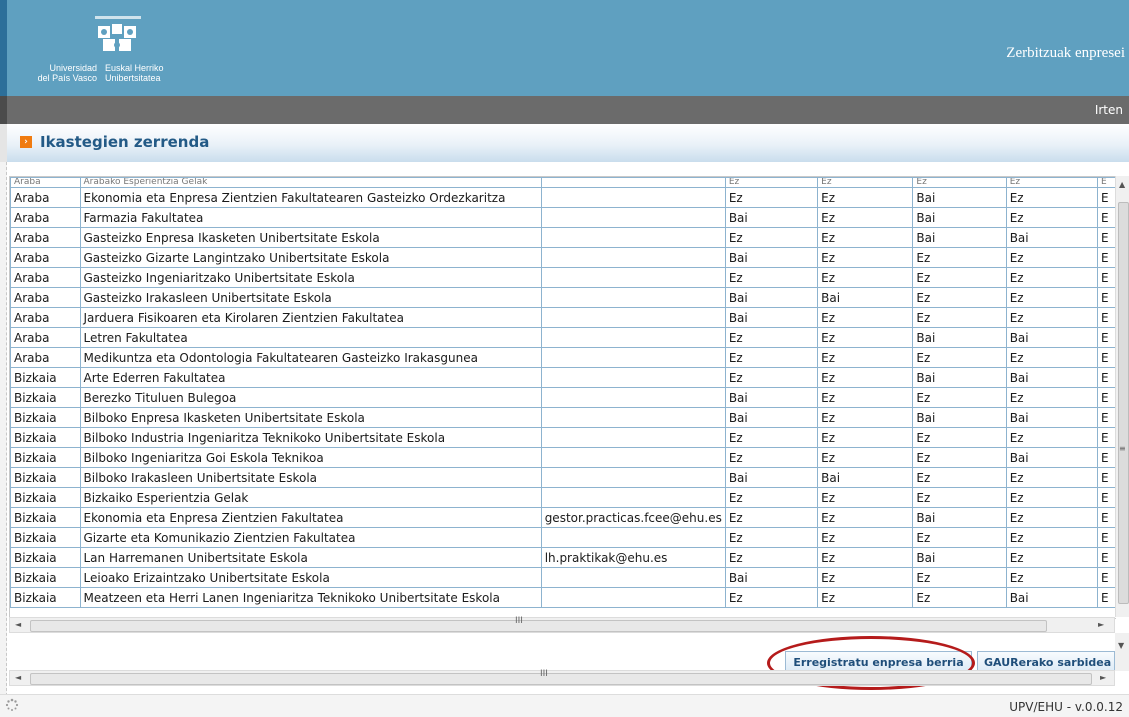  What do you see at coordinates (865, 477) in the screenshot?
I see `cell-flag-2: Bai` at bounding box center [865, 477].